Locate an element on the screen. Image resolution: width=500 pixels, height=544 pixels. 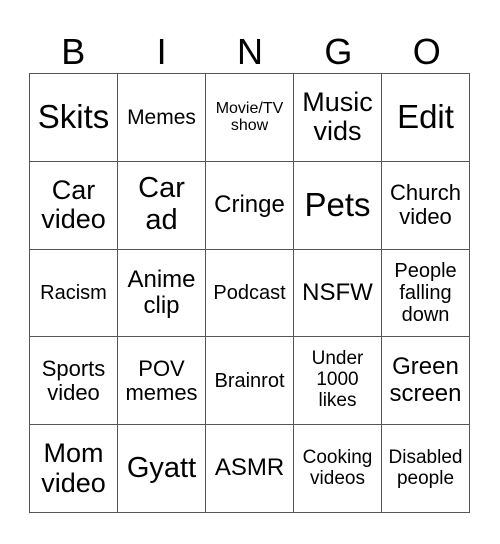
bingo-cell: Movie/TV show is located at coordinates (250, 118).